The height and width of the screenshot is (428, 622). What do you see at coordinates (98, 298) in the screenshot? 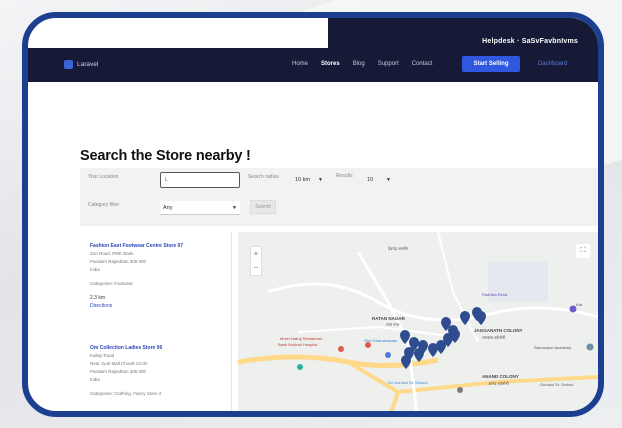
I see `store-distance: 2.3 km` at bounding box center [98, 298].